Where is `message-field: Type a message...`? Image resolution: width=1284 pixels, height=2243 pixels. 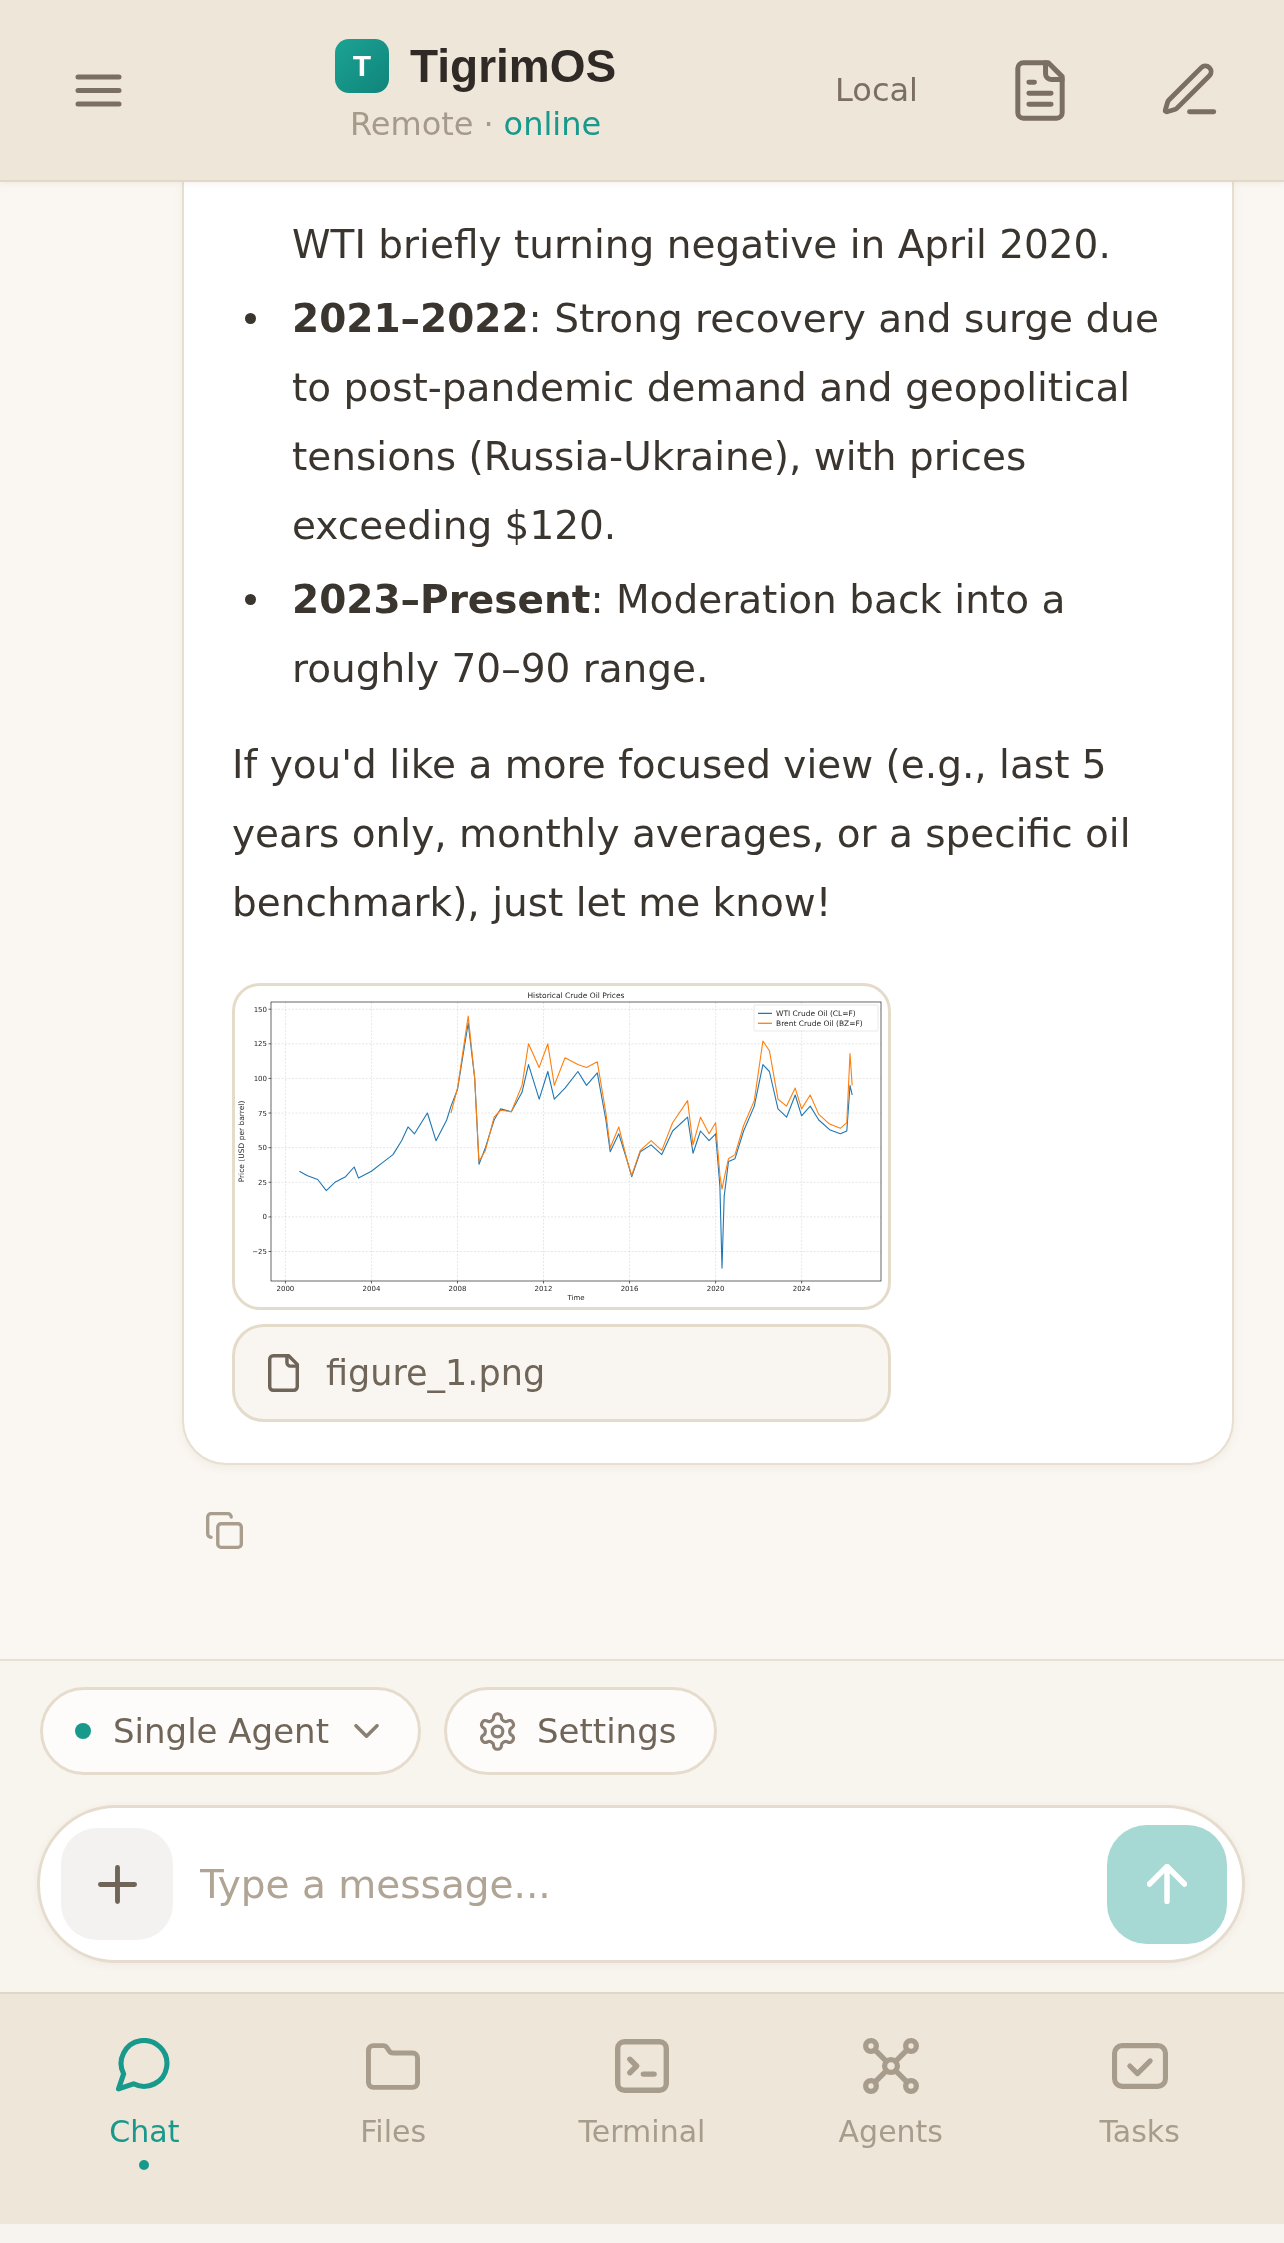 message-field: Type a message... is located at coordinates (641, 1884).